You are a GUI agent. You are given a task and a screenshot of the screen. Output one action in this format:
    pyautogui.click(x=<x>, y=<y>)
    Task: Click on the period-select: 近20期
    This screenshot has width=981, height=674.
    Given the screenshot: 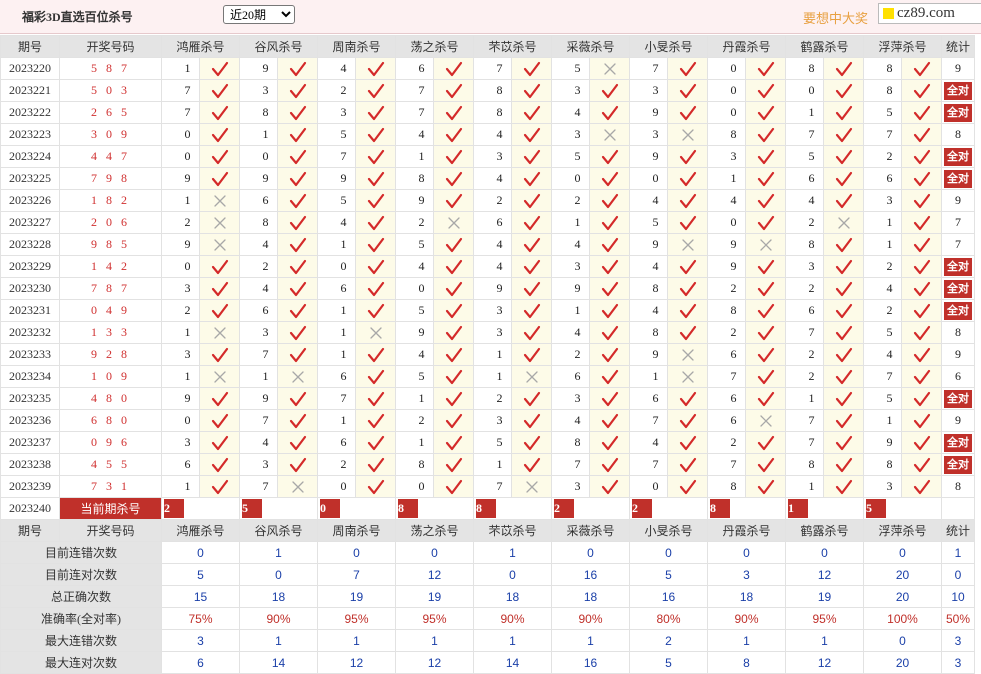 What is the action you would take?
    pyautogui.click(x=259, y=14)
    